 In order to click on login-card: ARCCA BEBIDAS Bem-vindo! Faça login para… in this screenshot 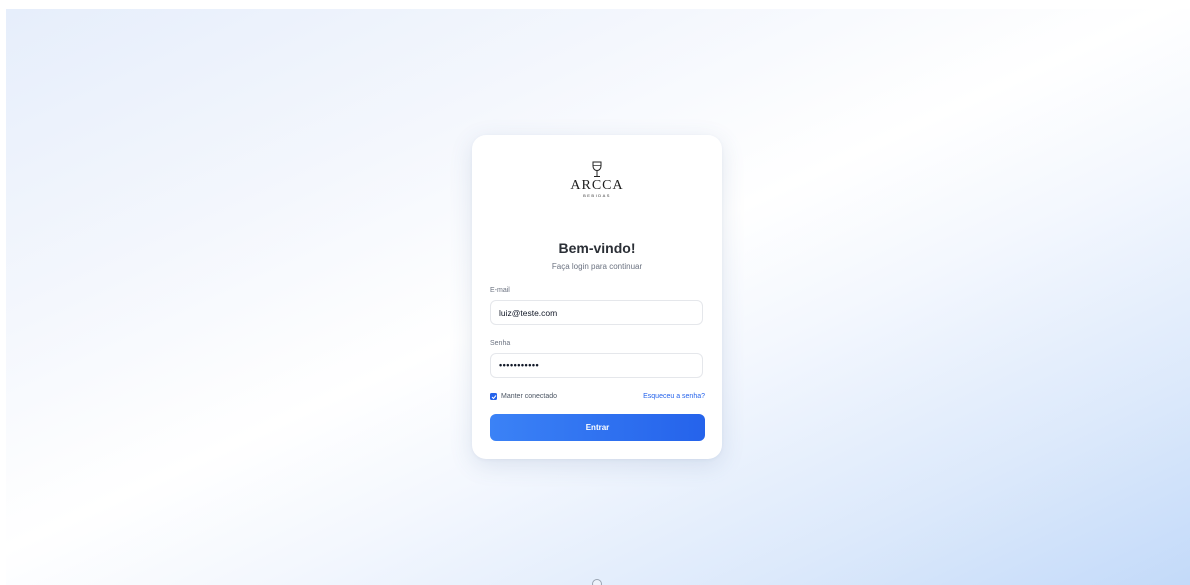, I will do `click(597, 297)`.